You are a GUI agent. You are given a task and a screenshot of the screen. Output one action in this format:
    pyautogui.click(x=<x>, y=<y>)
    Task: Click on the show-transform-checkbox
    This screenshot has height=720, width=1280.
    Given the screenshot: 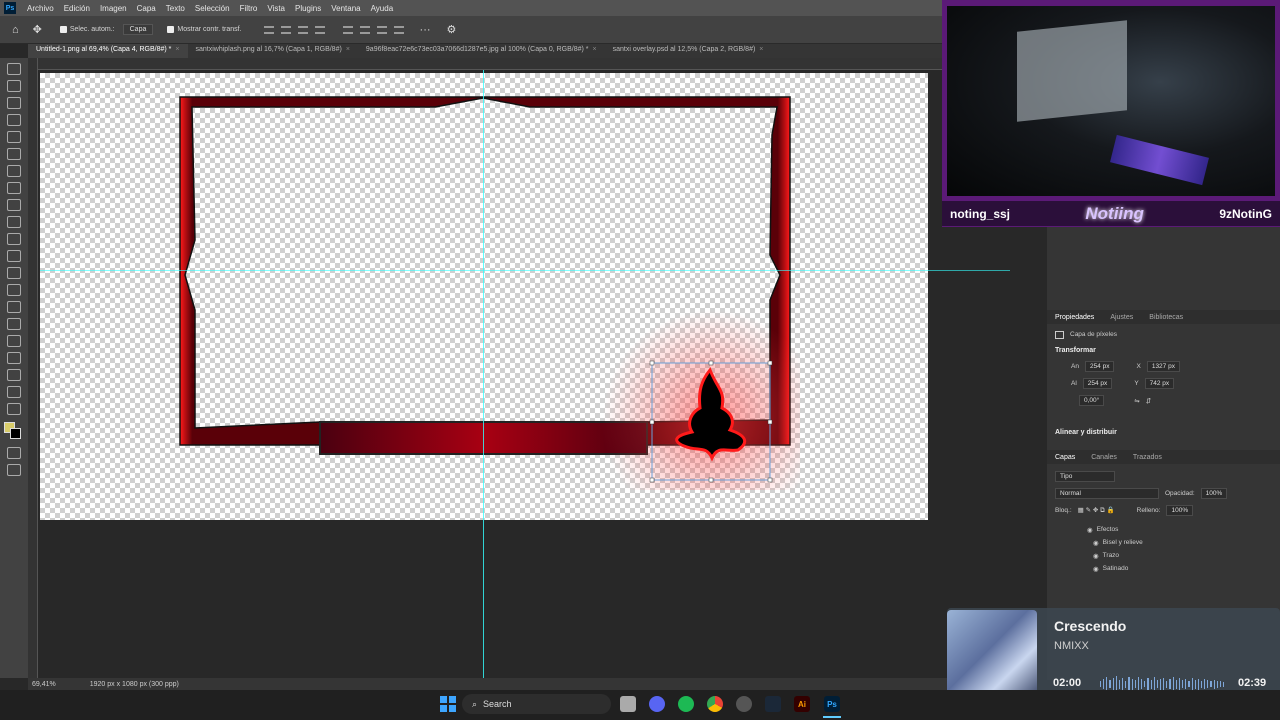 What is the action you would take?
    pyautogui.click(x=171, y=29)
    